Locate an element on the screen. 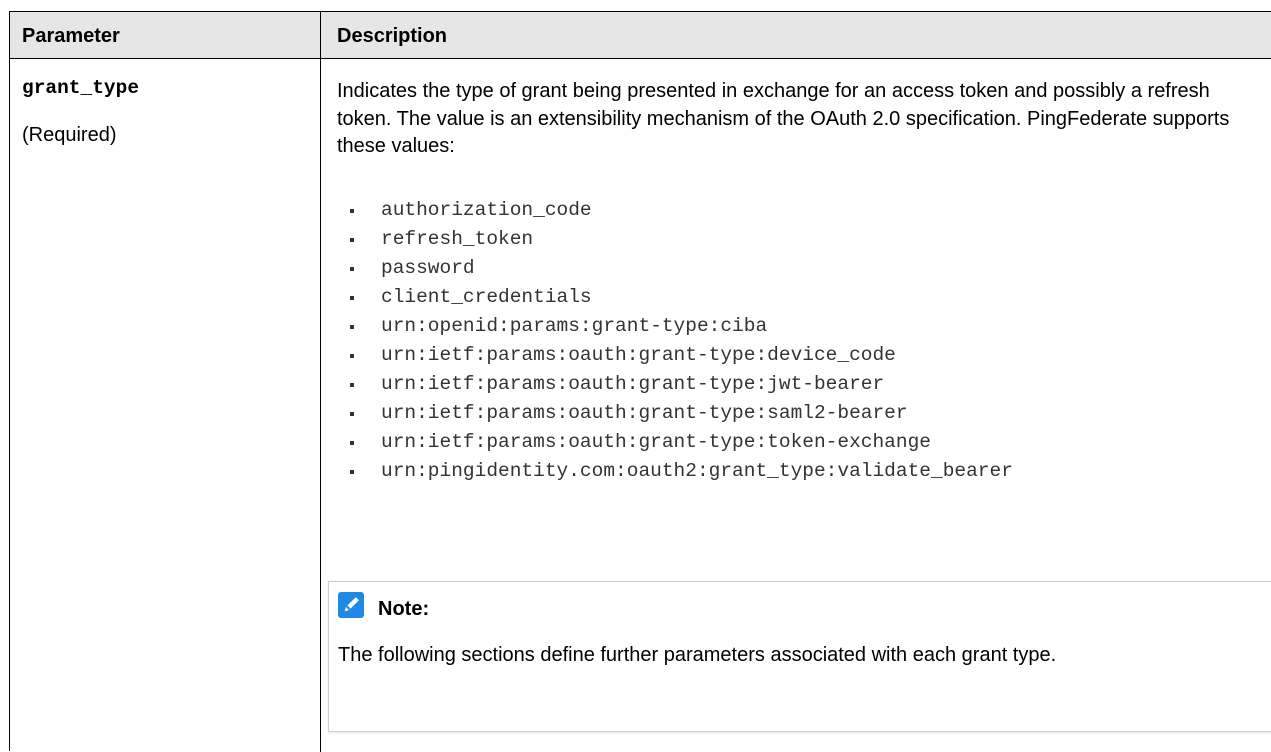 The height and width of the screenshot is (752, 1271). grant-type-value: refresh_token is located at coordinates (457, 239).